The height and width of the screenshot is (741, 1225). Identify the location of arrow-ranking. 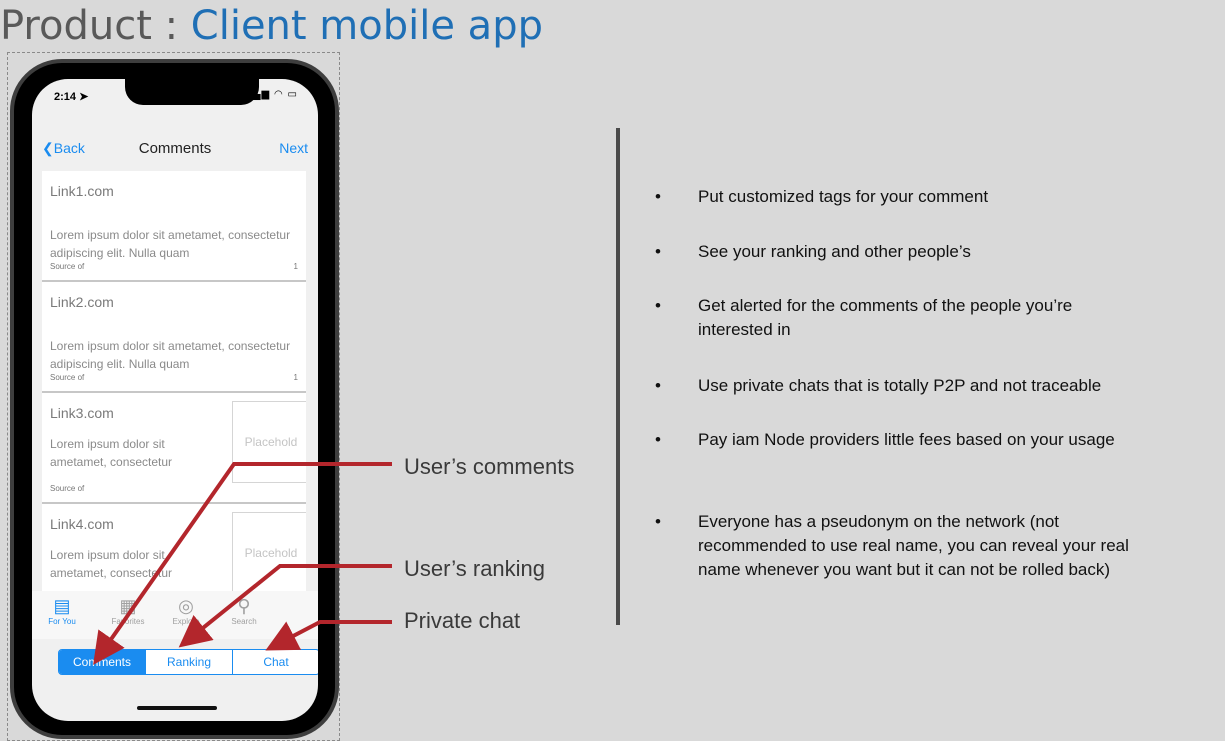
(285, 606).